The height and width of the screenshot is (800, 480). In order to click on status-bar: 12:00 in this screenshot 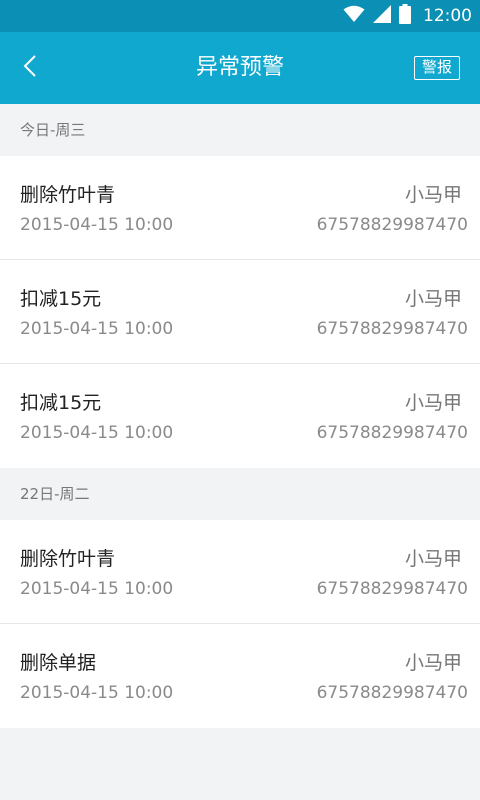, I will do `click(240, 16)`.